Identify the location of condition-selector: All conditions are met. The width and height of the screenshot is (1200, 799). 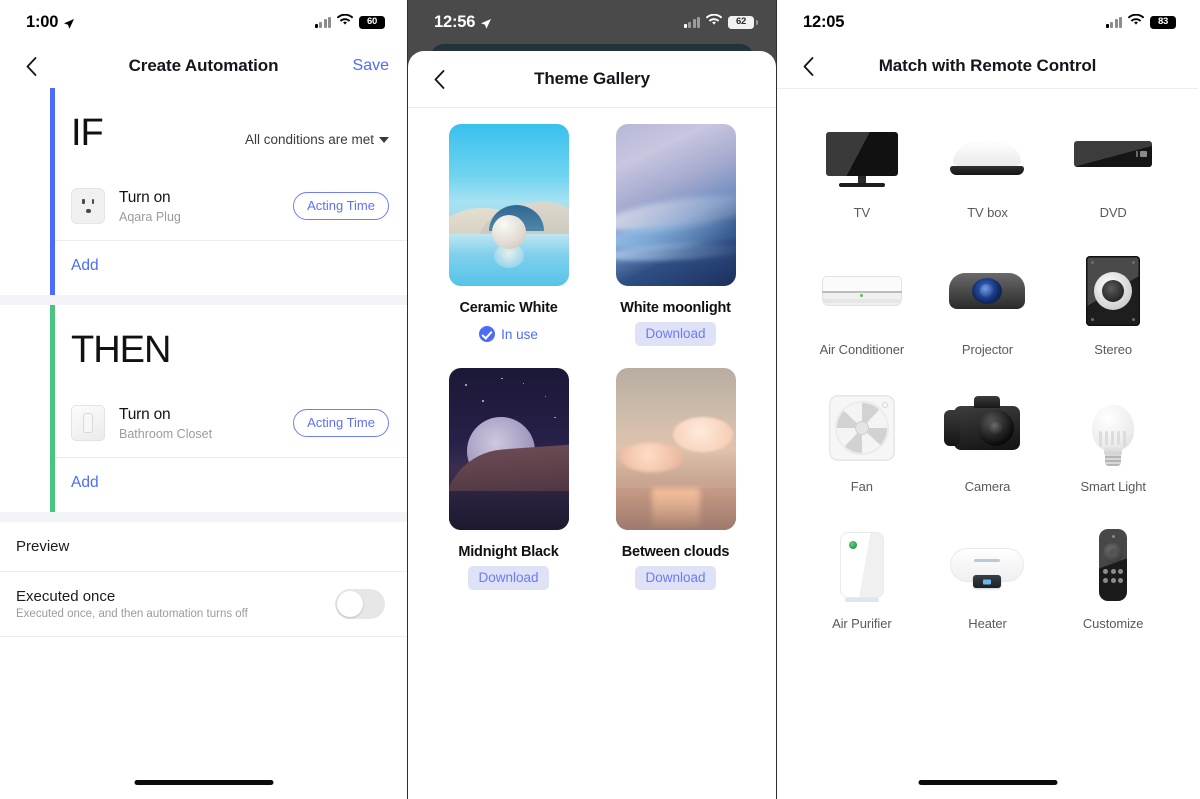
(317, 142).